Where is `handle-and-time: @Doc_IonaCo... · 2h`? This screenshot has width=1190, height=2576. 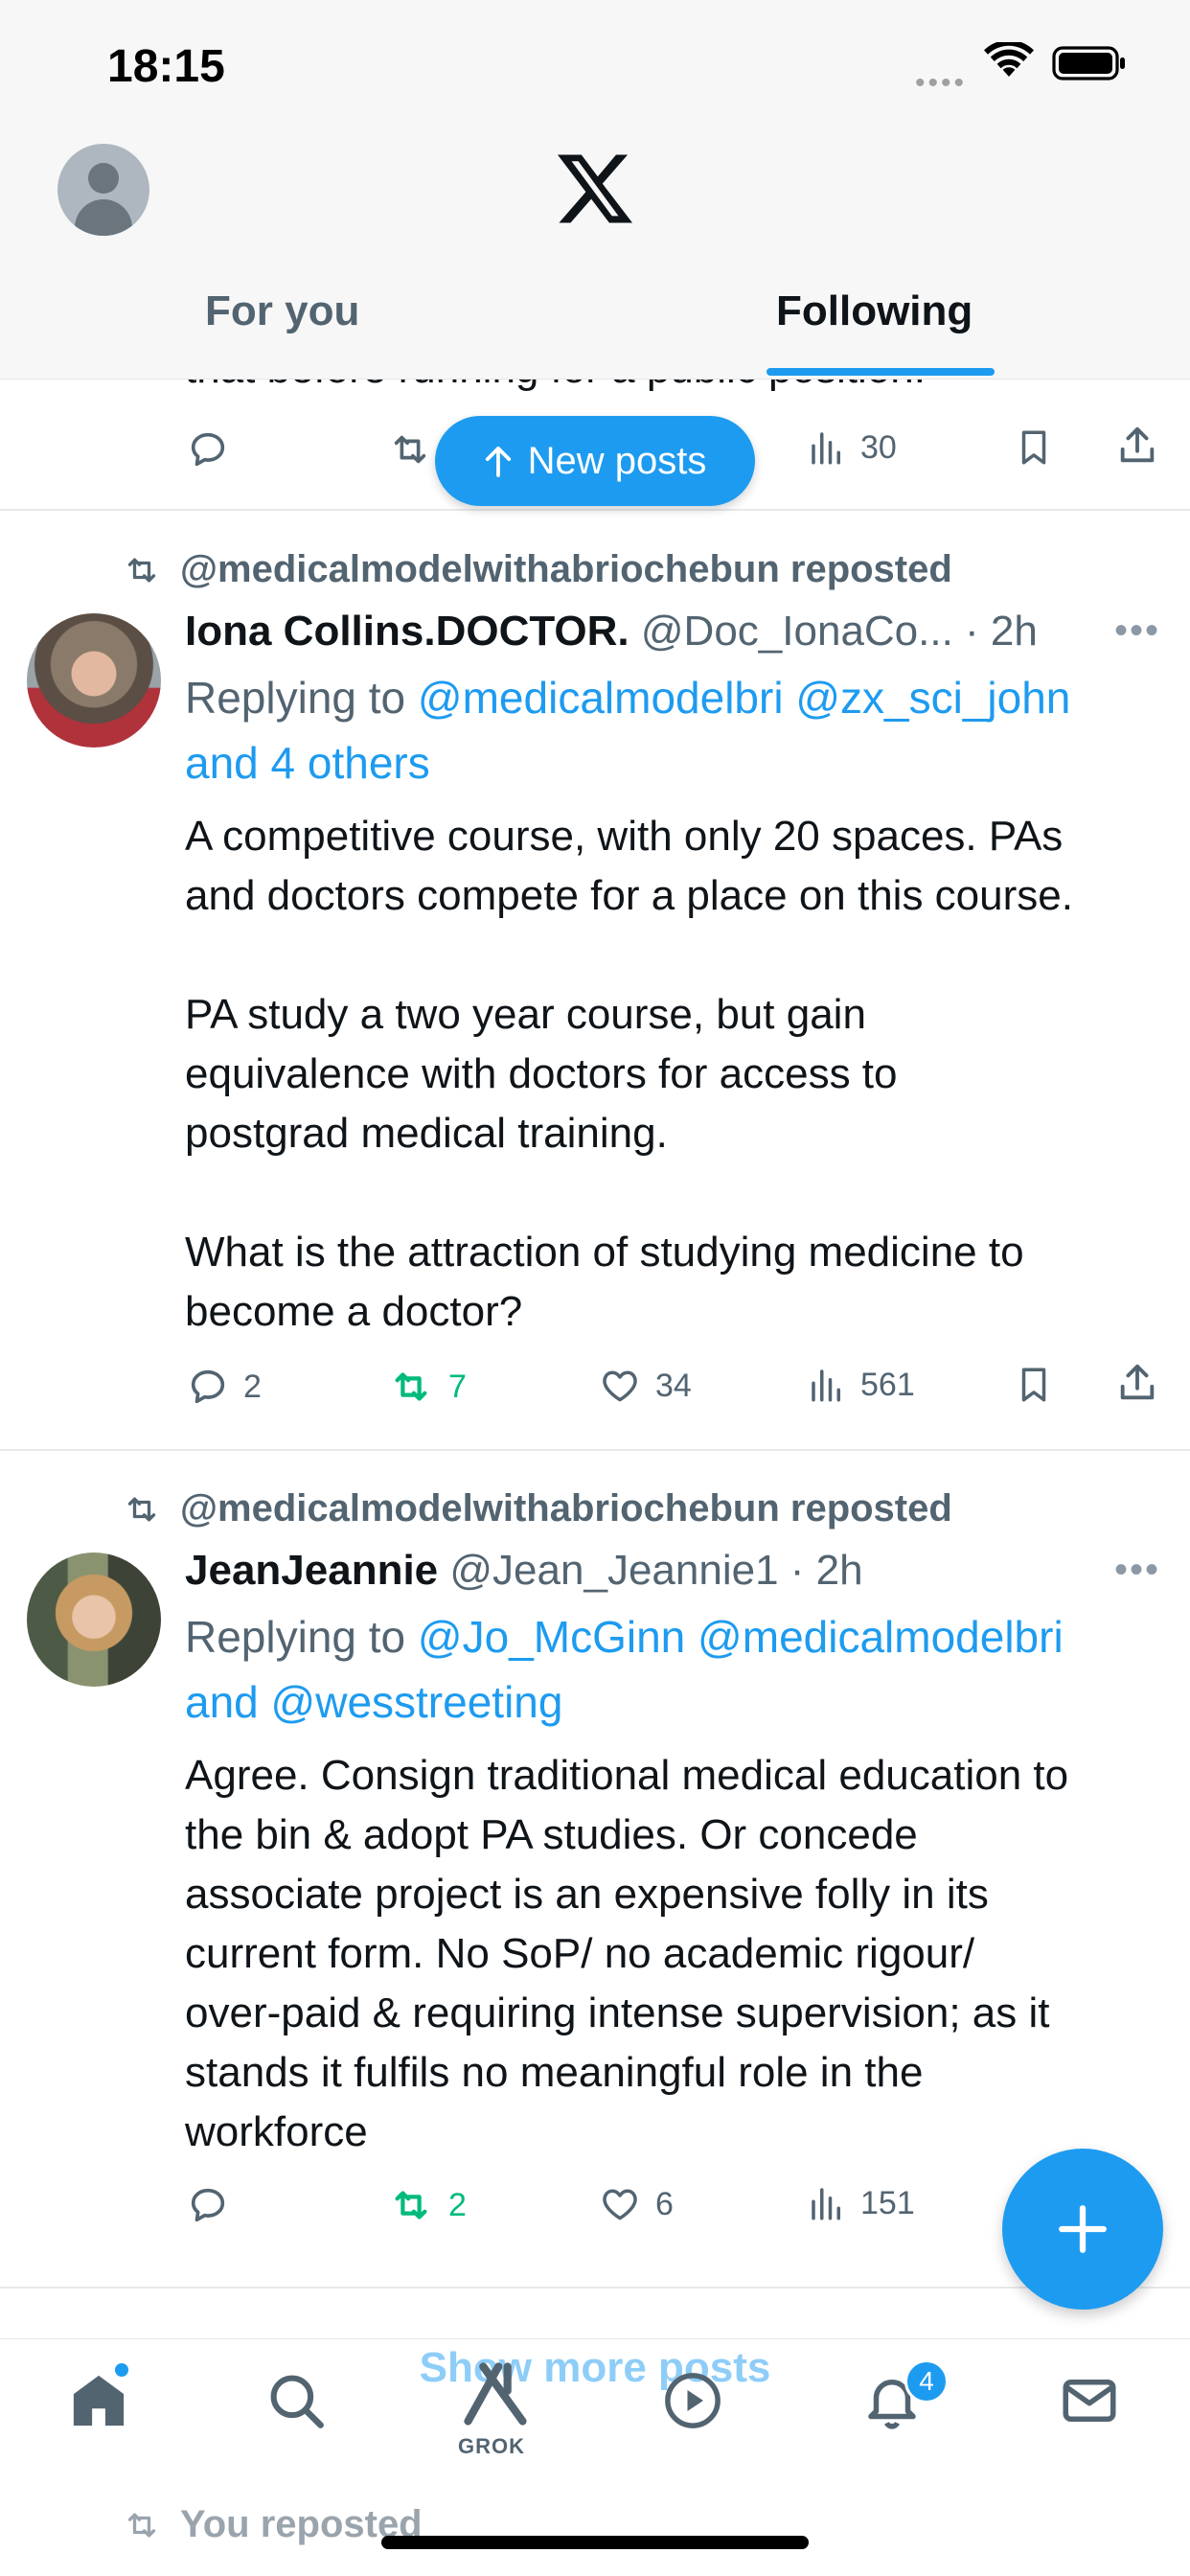
handle-and-time: @Doc_IonaCo... · 2h is located at coordinates (839, 631).